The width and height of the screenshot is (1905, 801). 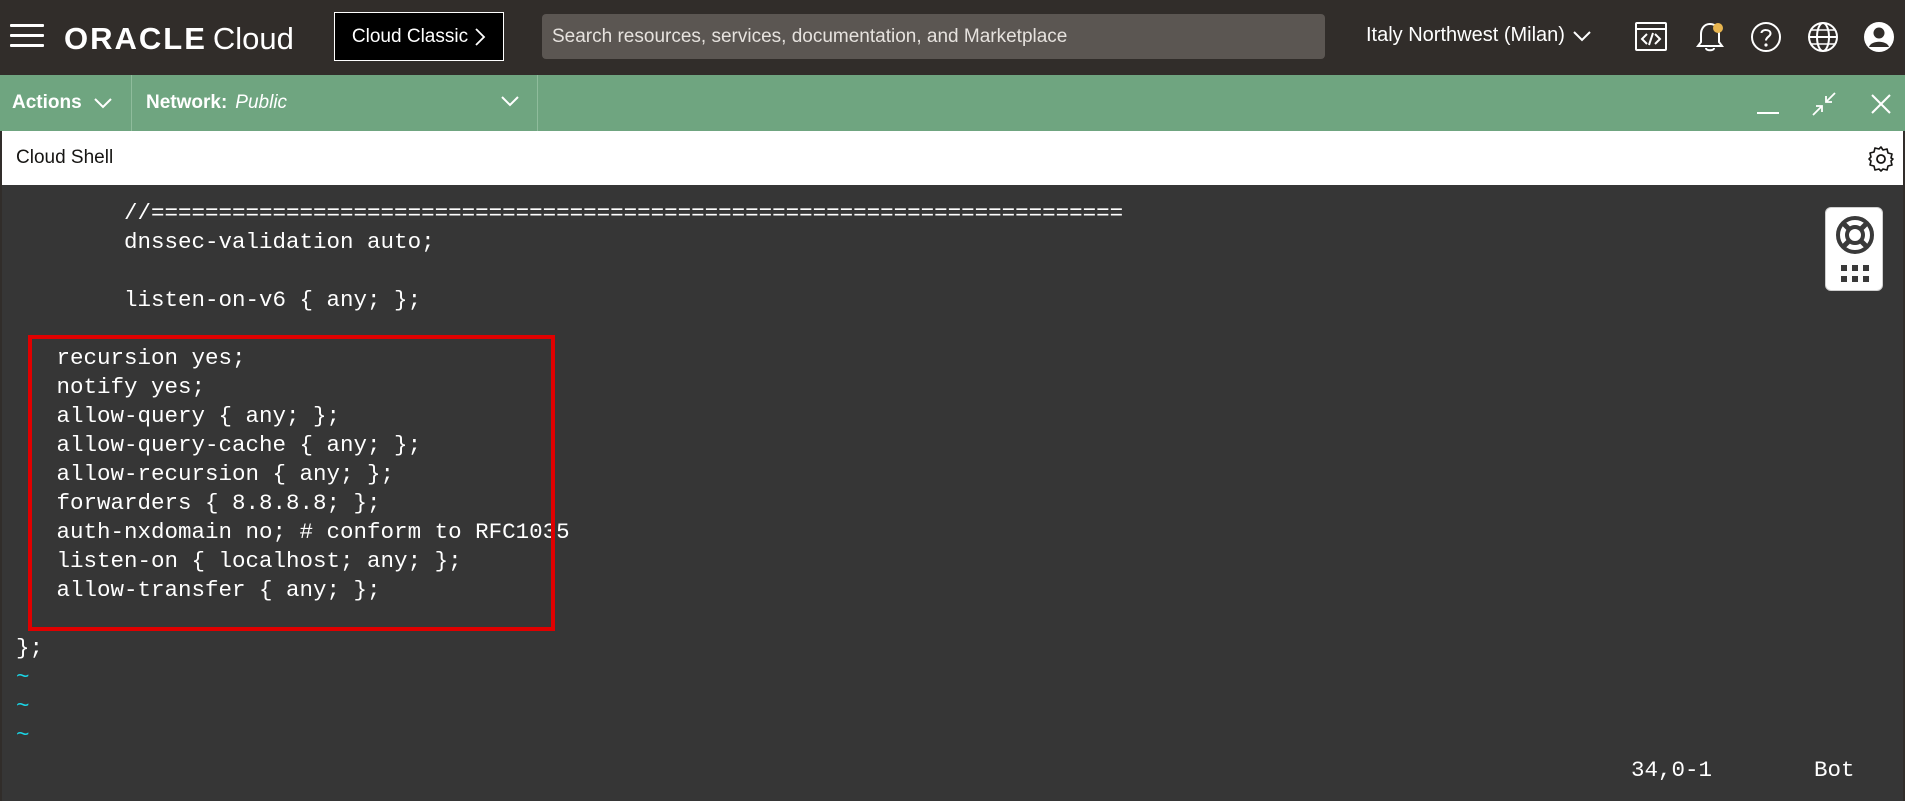 What do you see at coordinates (253, 38) in the screenshot?
I see `logo-product: Cloud` at bounding box center [253, 38].